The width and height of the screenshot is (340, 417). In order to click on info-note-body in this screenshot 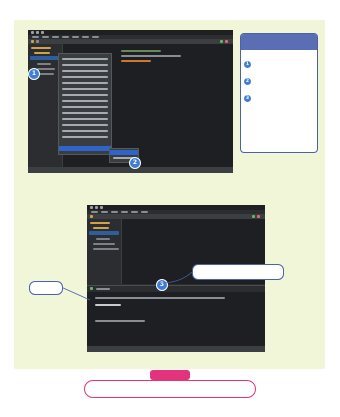, I will do `click(170, 389)`.